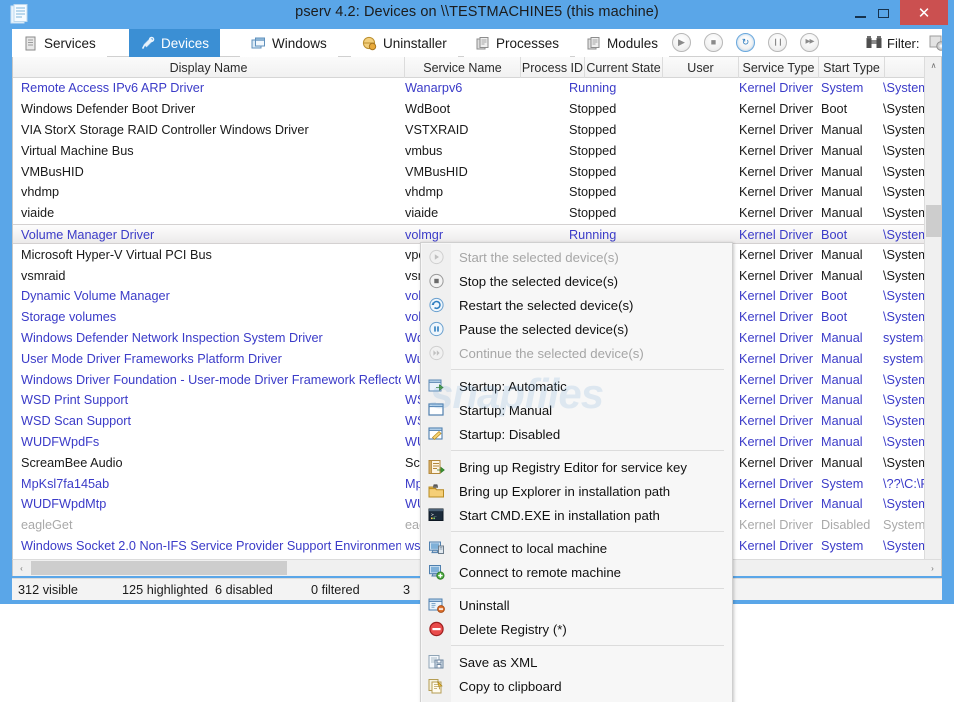  What do you see at coordinates (299, 43) in the screenshot?
I see `tab-label: Windows` at bounding box center [299, 43].